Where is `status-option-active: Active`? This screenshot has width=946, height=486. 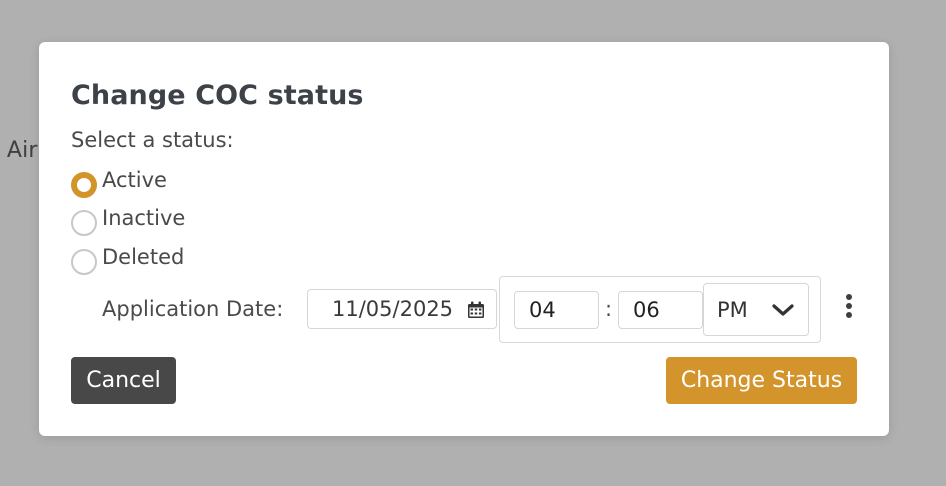
status-option-active: Active is located at coordinates (119, 183).